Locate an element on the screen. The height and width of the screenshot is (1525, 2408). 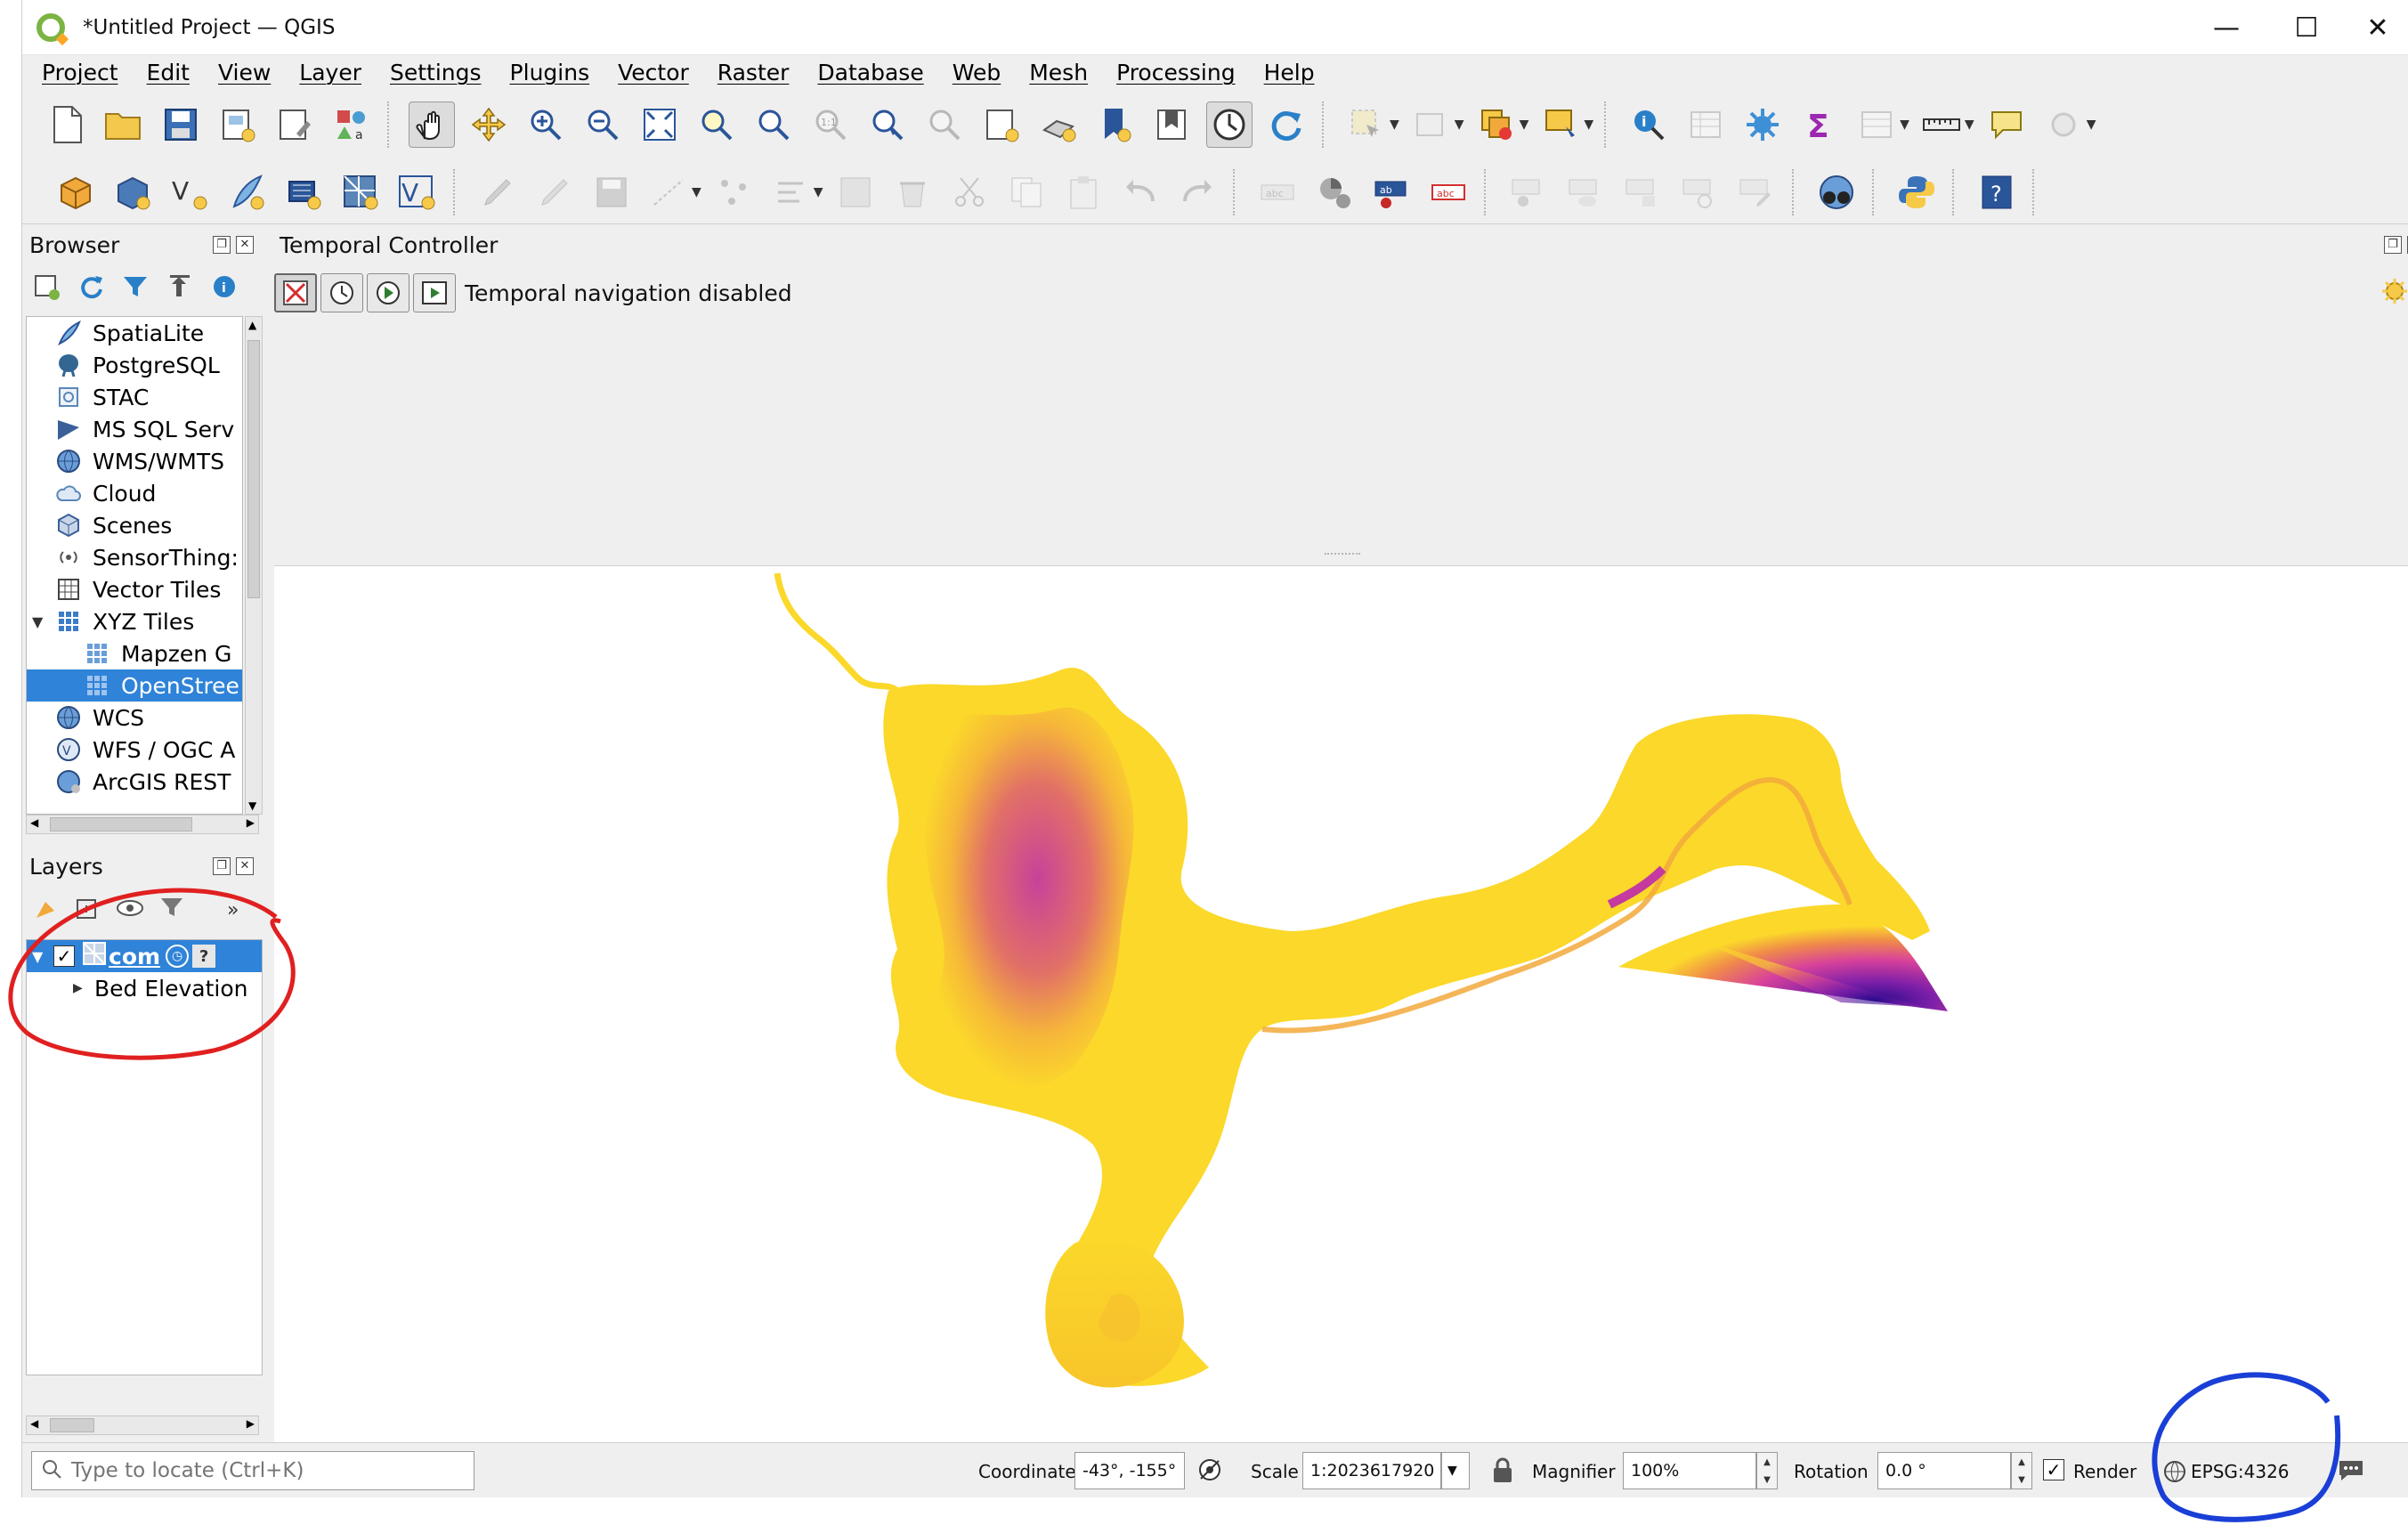
magnifier-spinner: ▲ ▼ is located at coordinates (1767, 1470).